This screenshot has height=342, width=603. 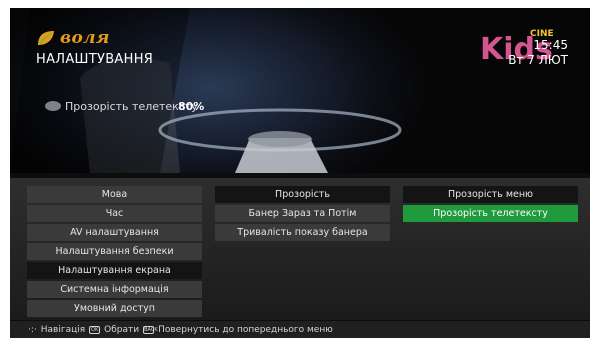 I want to click on menu-column-transparency: Прозорість меню Прозорість телетексту, so click(x=490, y=205).